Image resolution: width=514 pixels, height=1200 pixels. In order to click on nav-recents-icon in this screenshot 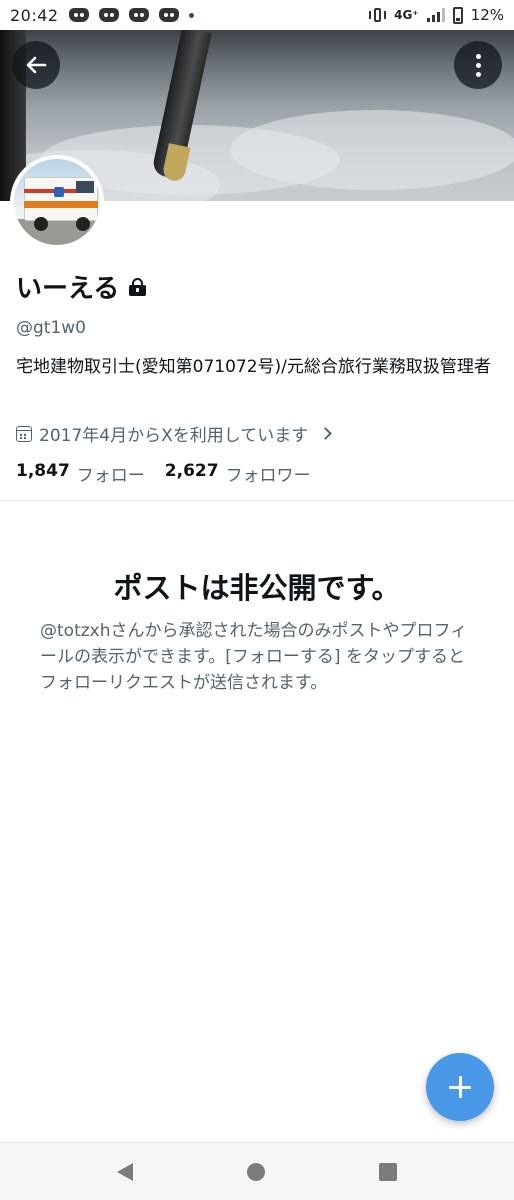, I will do `click(388, 1171)`.